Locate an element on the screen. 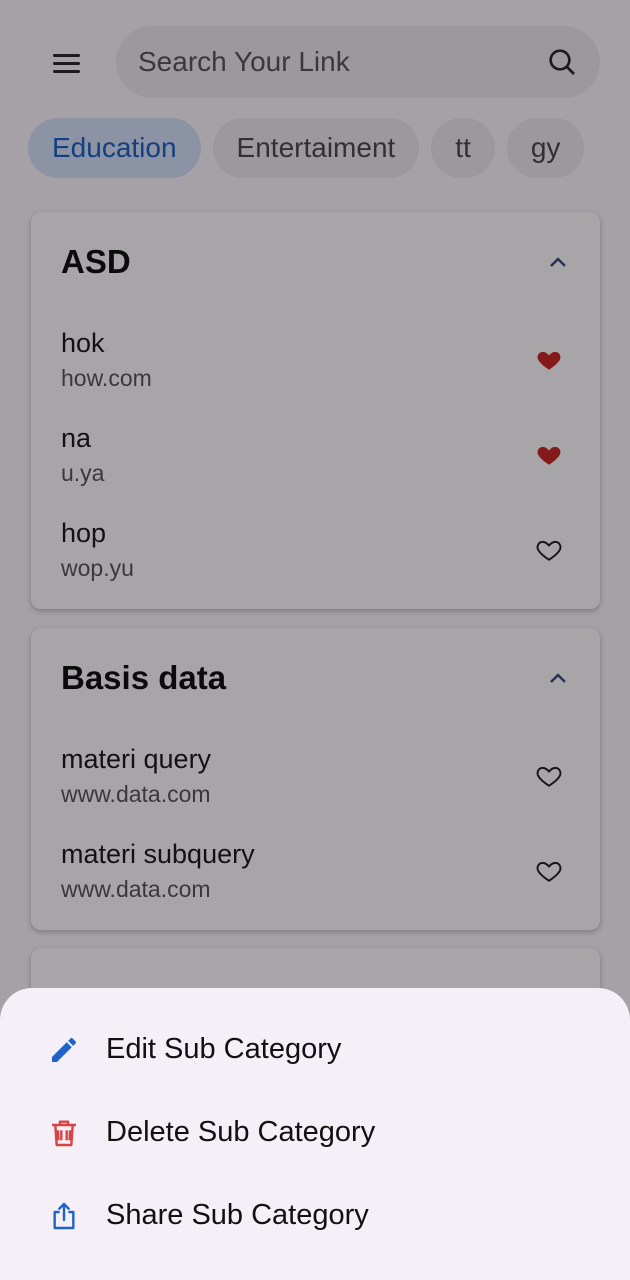 This screenshot has width=630, height=1280. trash-icon is located at coordinates (64, 1132).